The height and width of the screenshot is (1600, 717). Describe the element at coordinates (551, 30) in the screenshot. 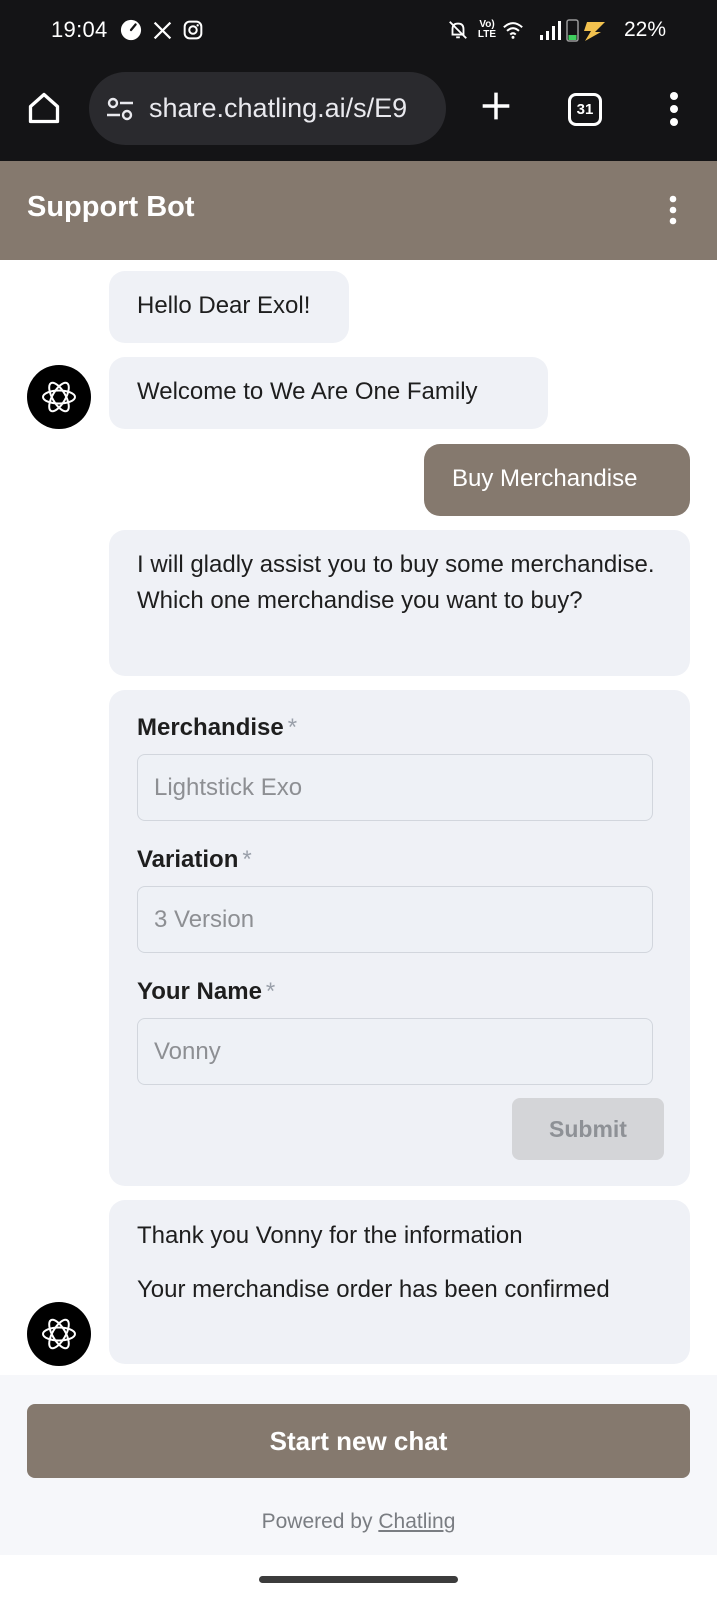

I see `signal-icon` at that location.